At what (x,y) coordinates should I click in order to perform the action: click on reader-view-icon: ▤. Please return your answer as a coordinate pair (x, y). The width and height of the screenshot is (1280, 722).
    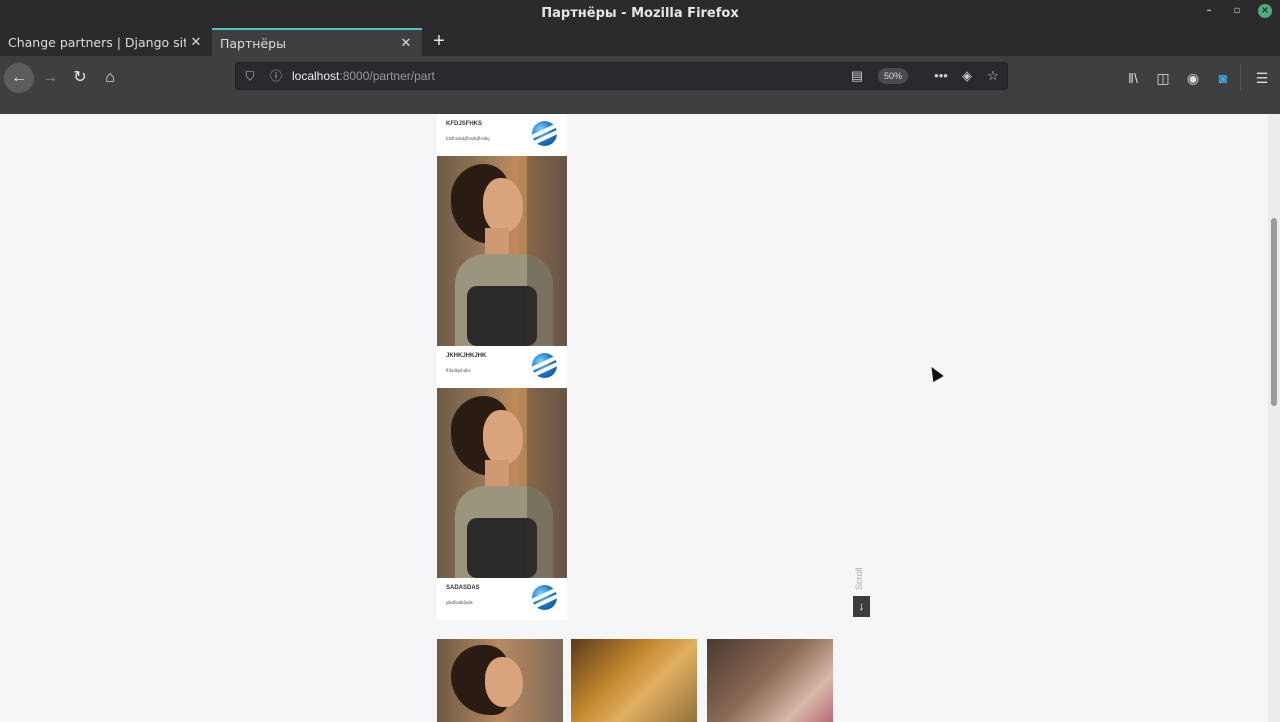
    Looking at the image, I should click on (857, 76).